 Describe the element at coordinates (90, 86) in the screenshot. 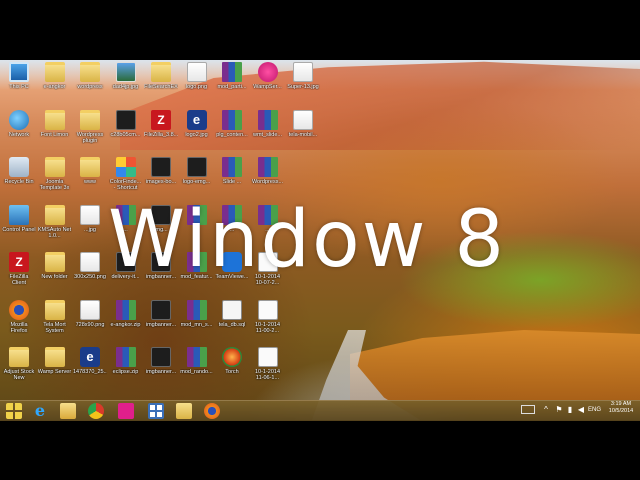

I see `desktop-icon: wordpress` at that location.